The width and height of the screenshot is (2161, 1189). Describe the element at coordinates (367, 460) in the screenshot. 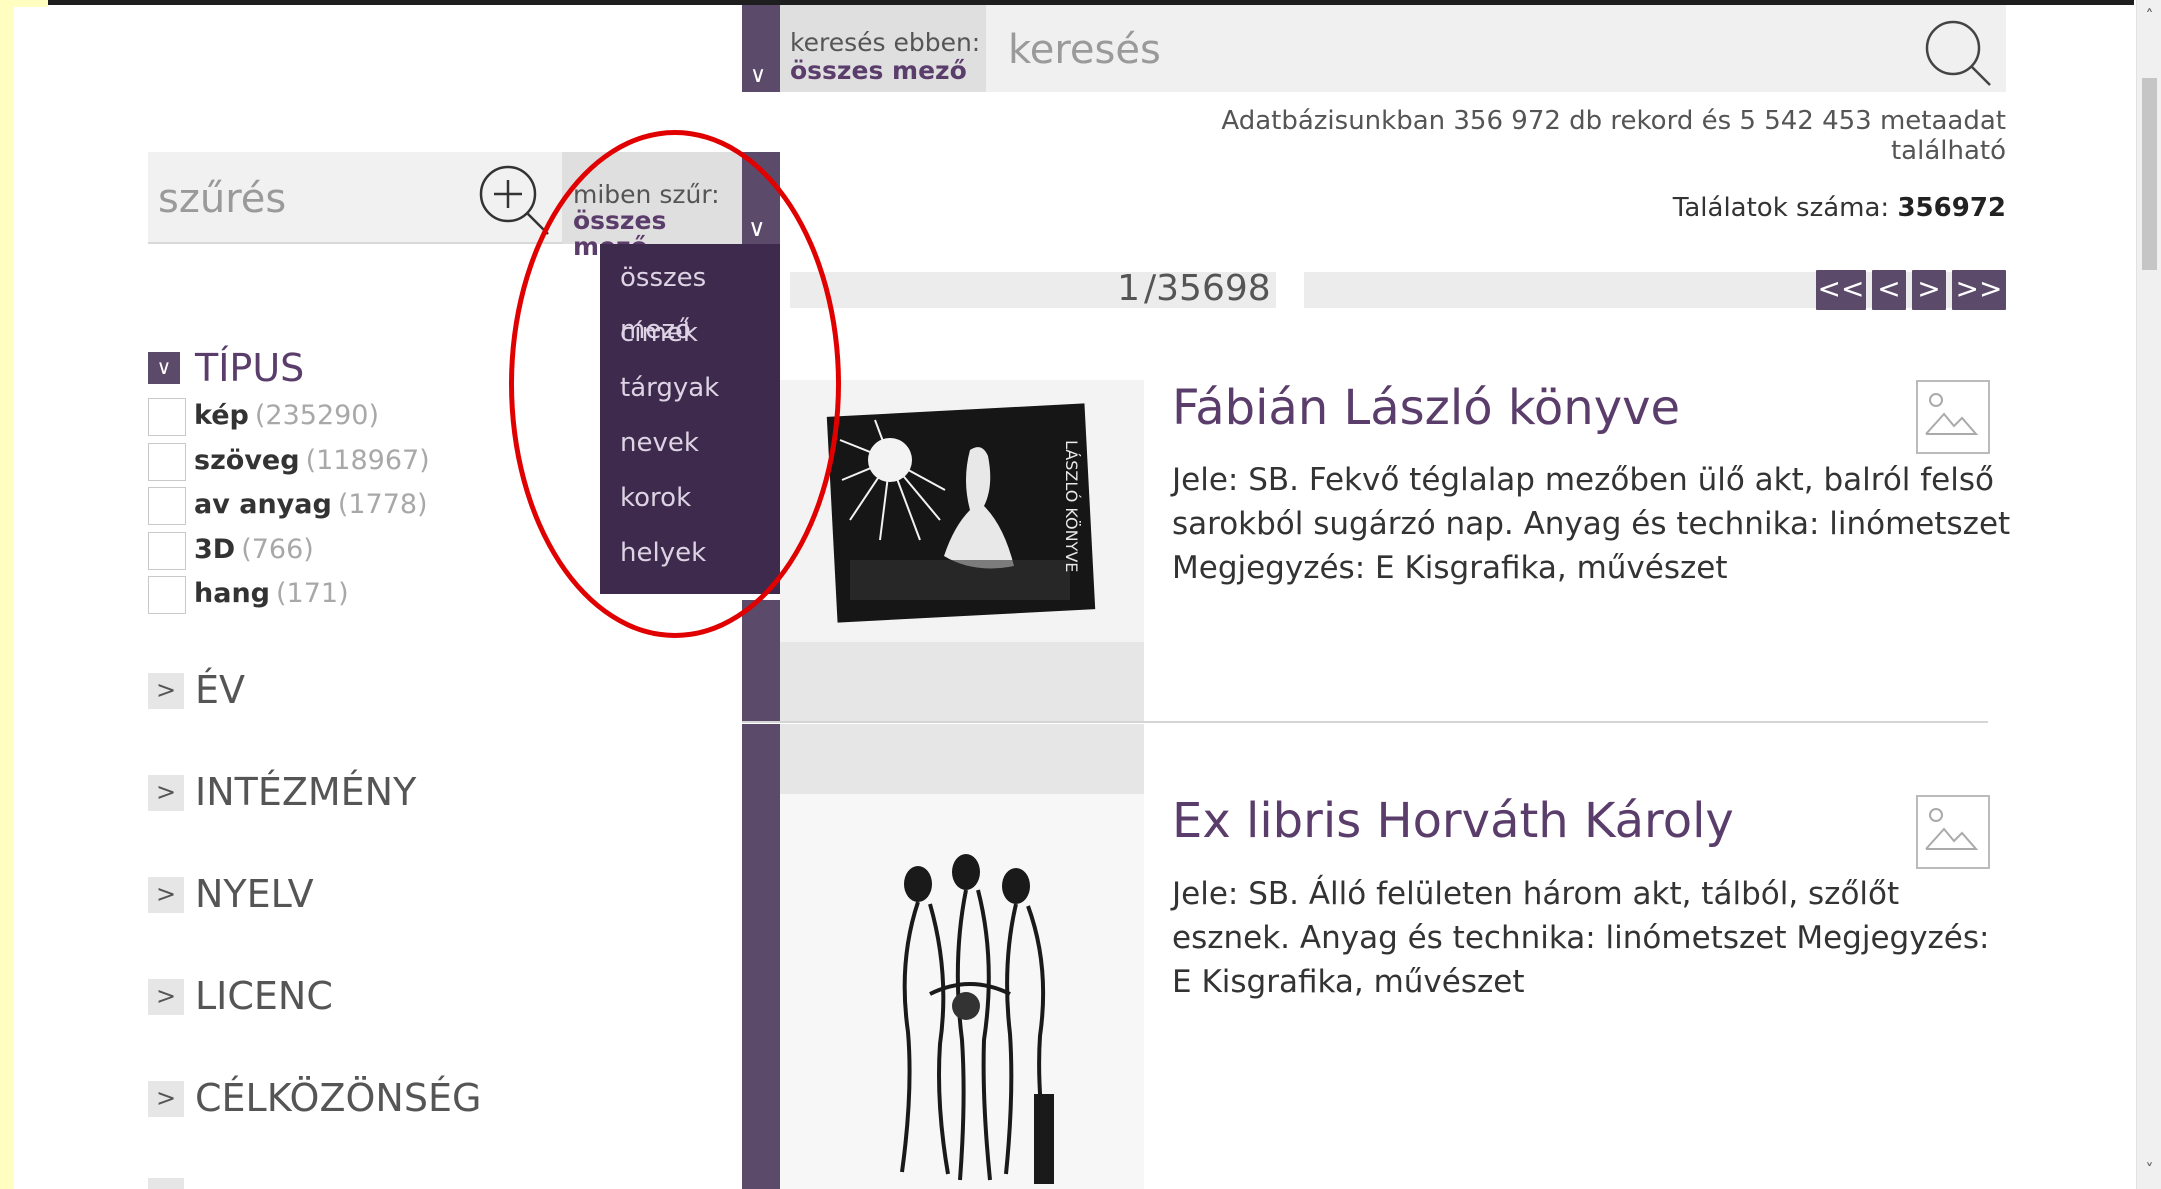

I see `facet-option-count: (118967)` at that location.